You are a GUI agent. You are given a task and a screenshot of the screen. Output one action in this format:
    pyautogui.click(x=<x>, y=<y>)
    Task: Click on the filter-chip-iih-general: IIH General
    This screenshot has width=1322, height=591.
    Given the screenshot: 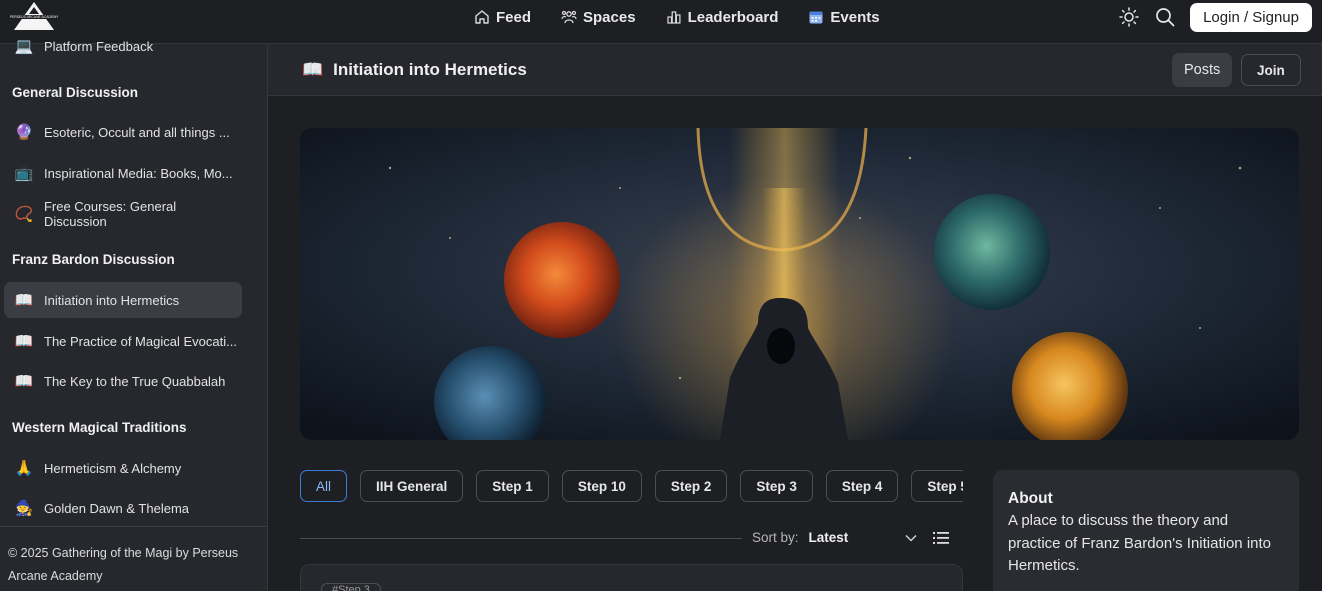 What is the action you would take?
    pyautogui.click(x=412, y=486)
    